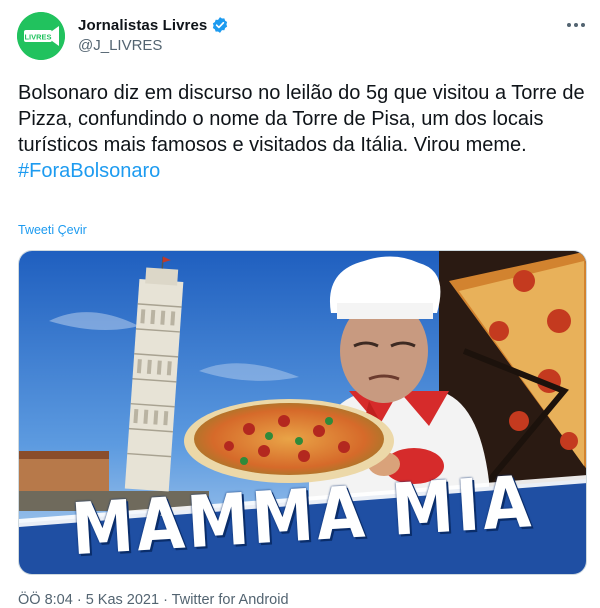  I want to click on avatar: LIVRES, so click(41, 36).